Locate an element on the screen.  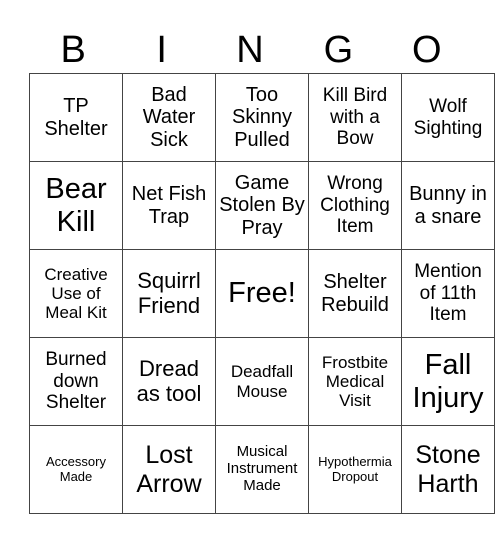
bingo-cell: Mention of 11th Item is located at coordinates (448, 293).